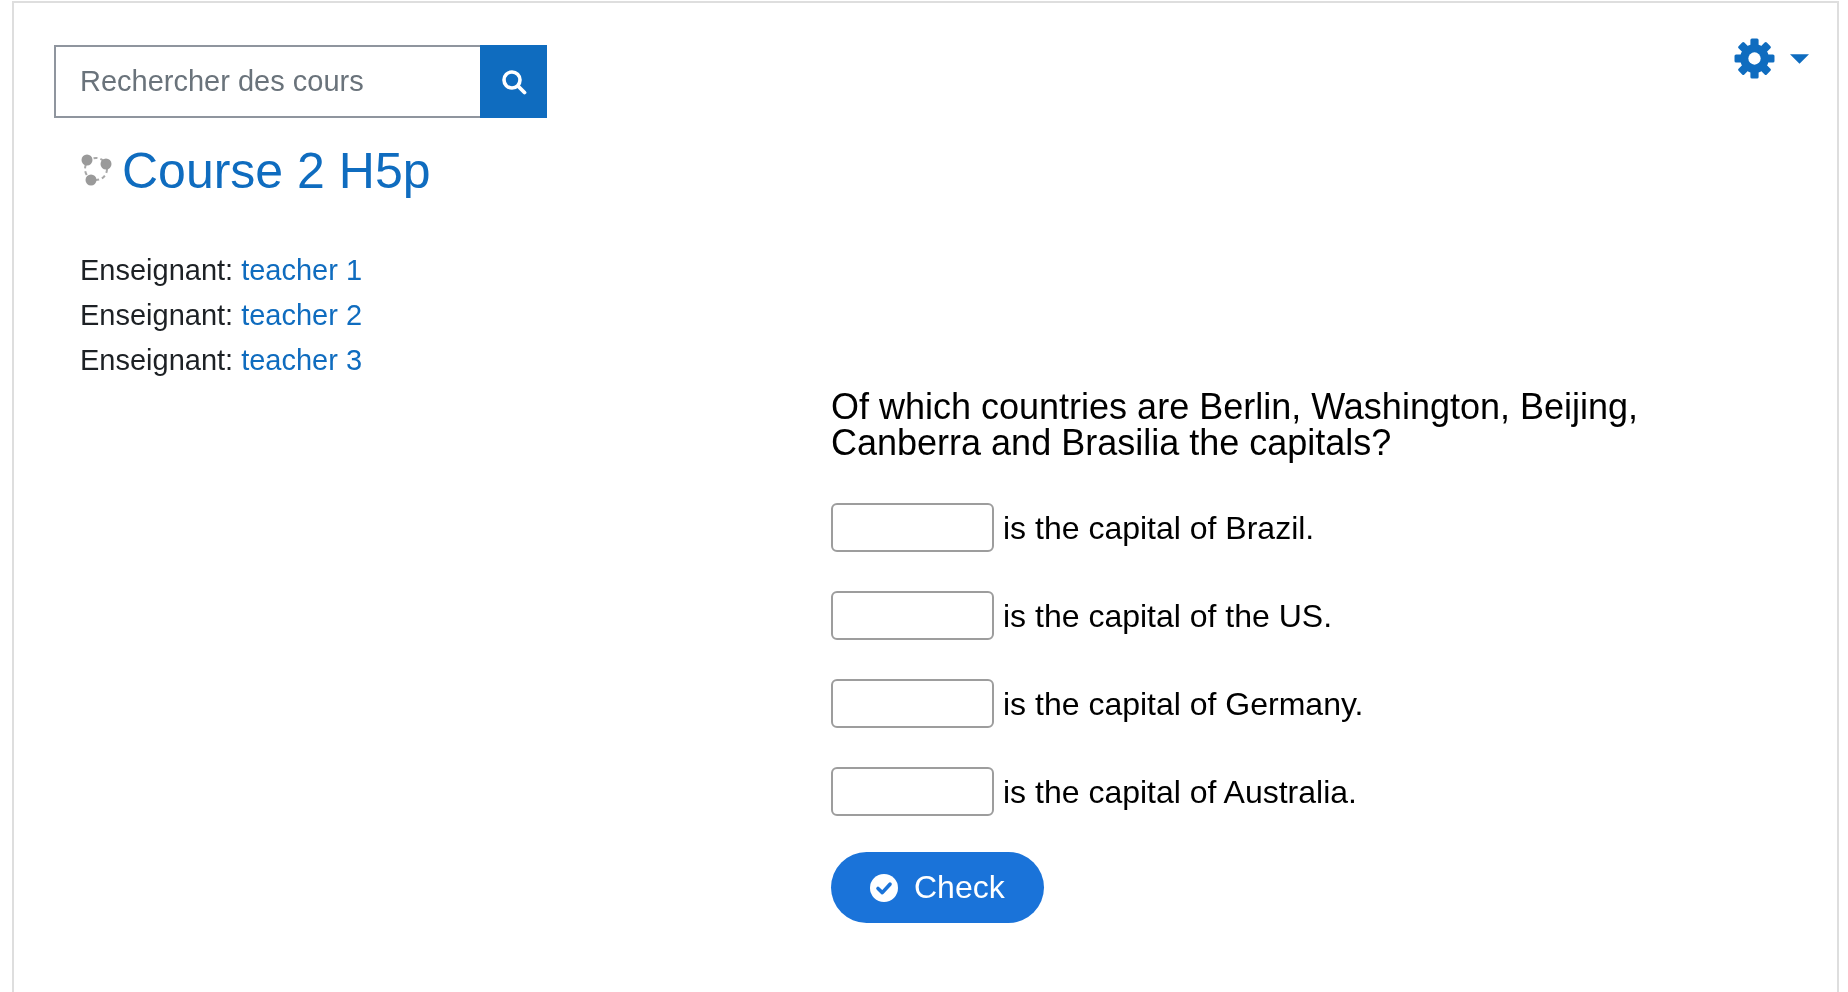 Image resolution: width=1848 pixels, height=992 pixels. I want to click on caret-icon, so click(1799, 58).